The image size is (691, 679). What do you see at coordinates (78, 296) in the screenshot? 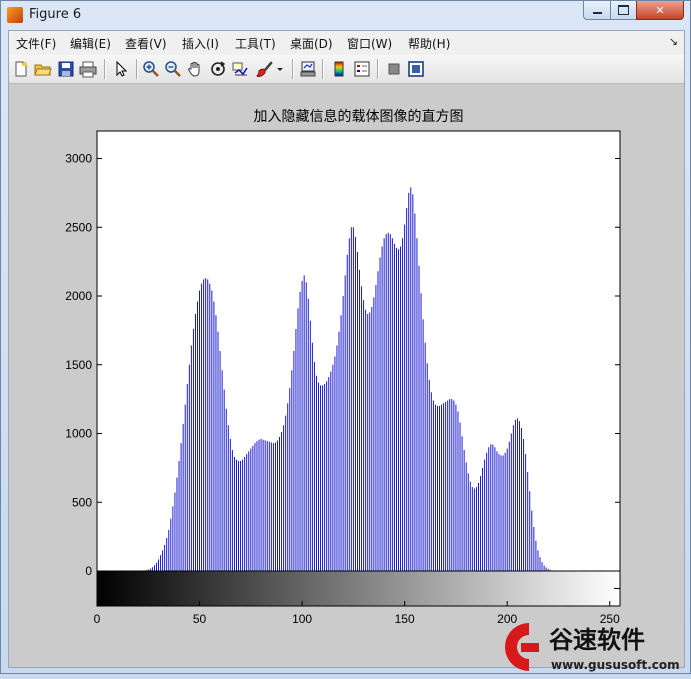
I see `y-tick-label: 2000` at bounding box center [78, 296].